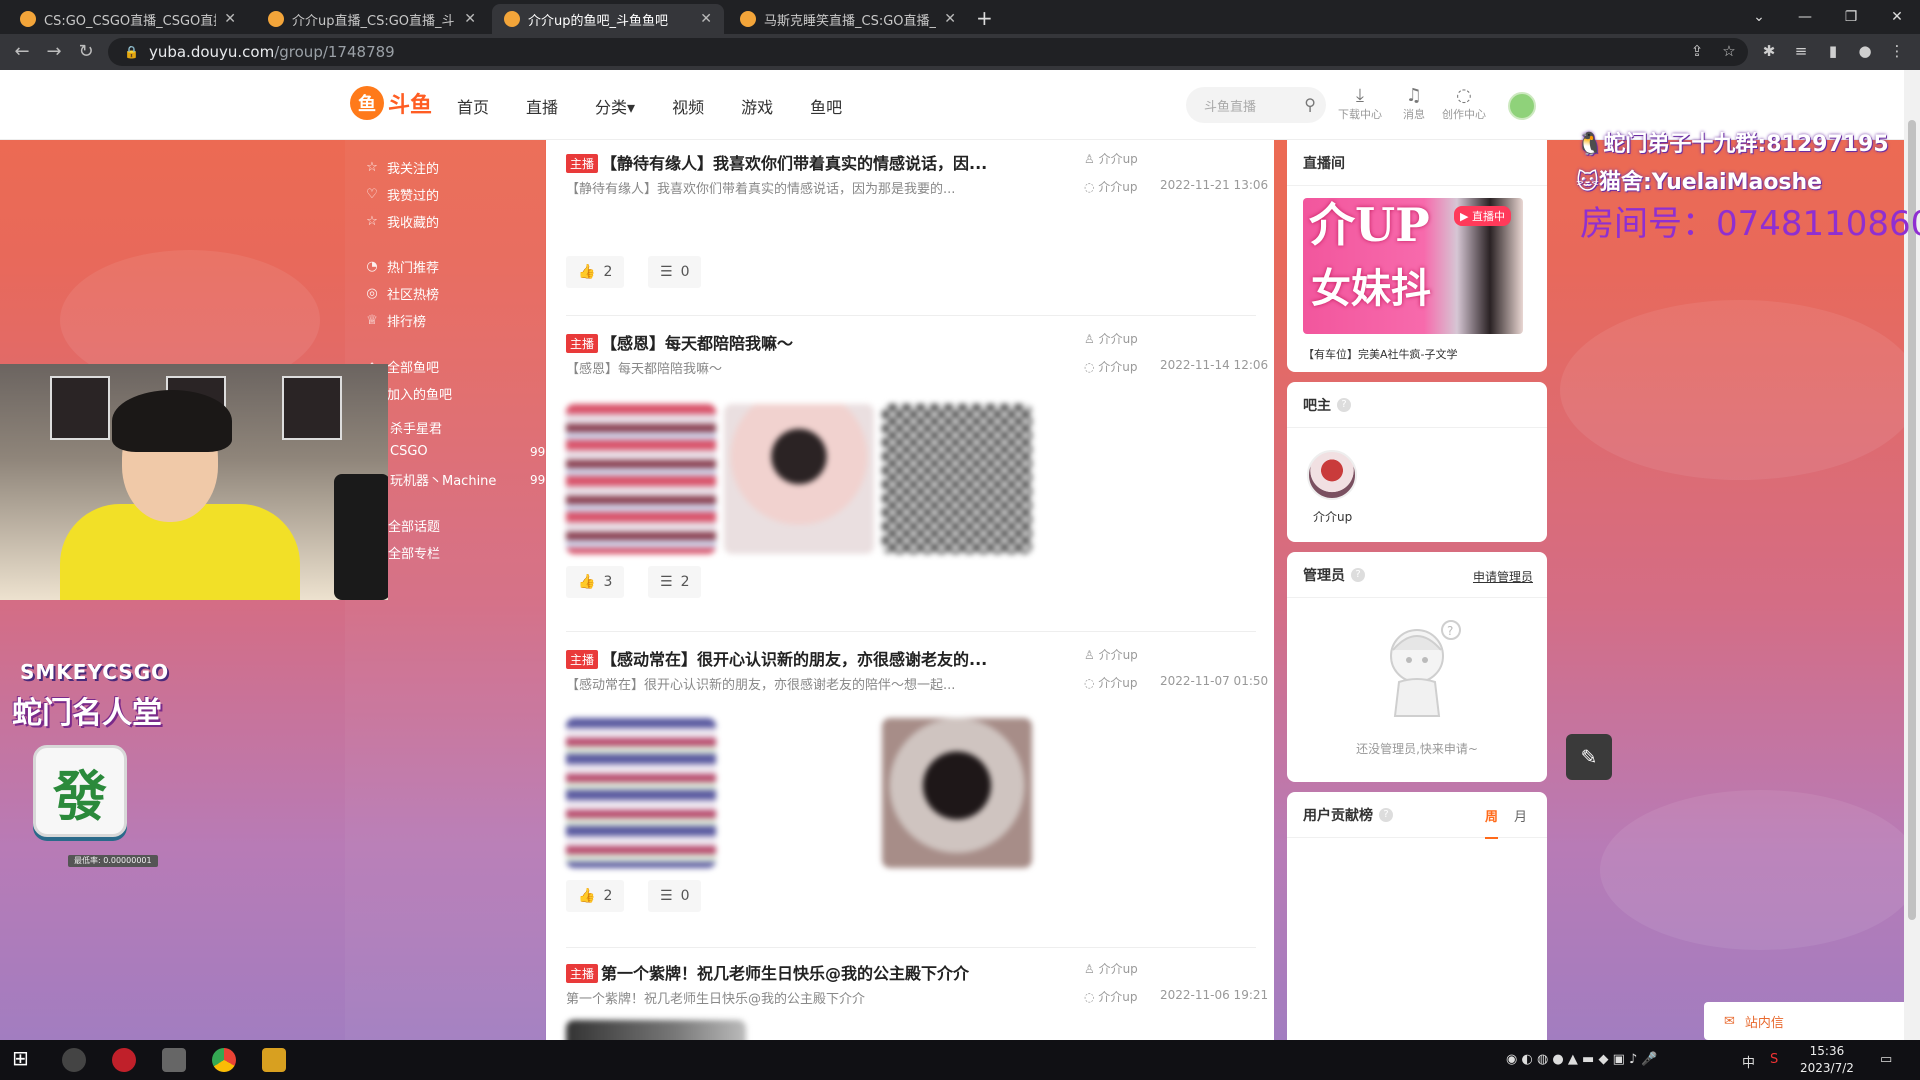  What do you see at coordinates (1413, 266) in the screenshot?
I see `live-thumbnail: 介UP 女妹抖 ▶ 直播中` at bounding box center [1413, 266].